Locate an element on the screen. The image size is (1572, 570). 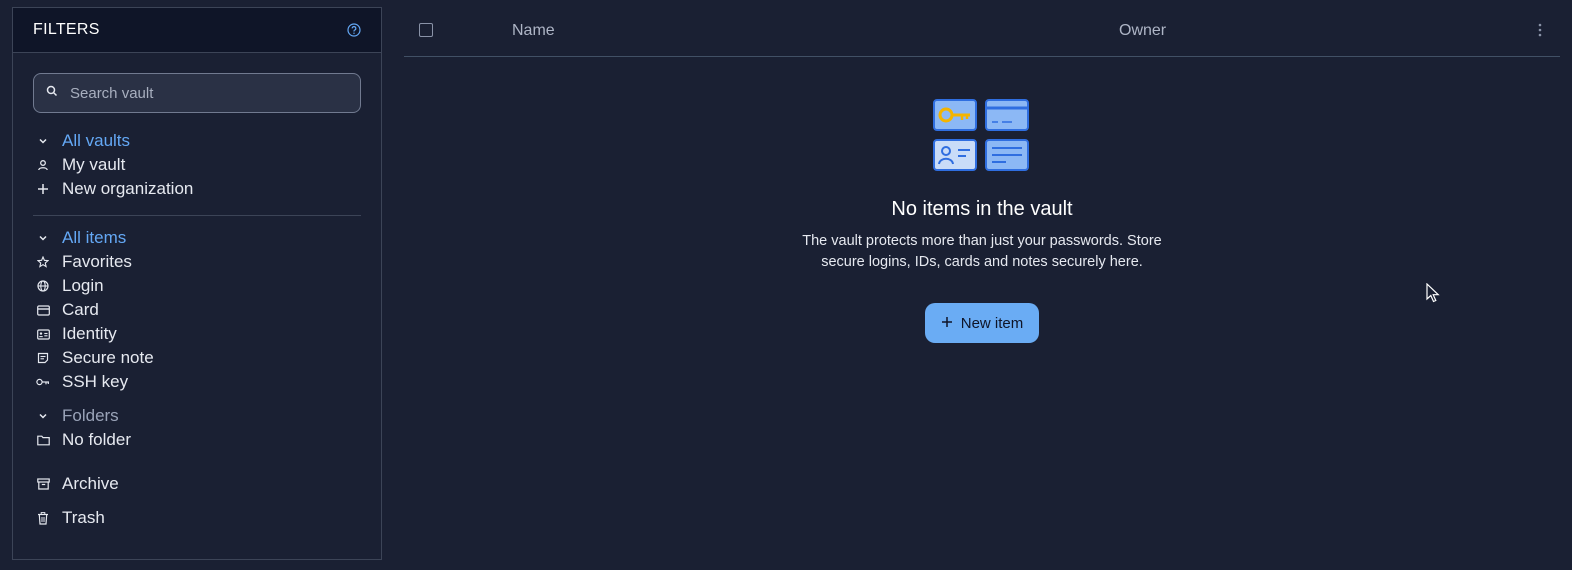
new-item-button: New item is located at coordinates (982, 323).